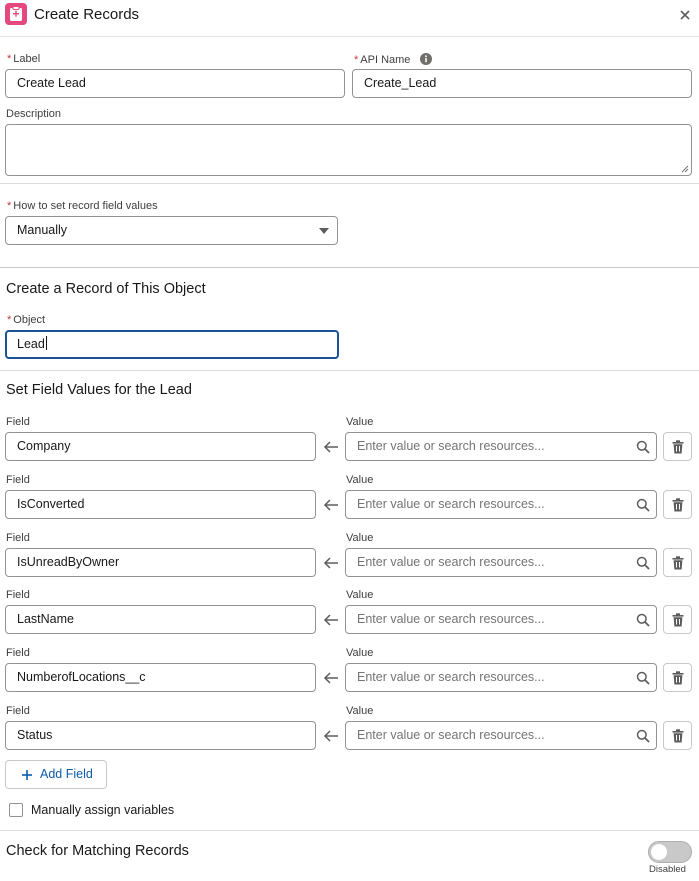 This screenshot has width=699, height=881. What do you see at coordinates (522, 83) in the screenshot?
I see `api-name-input: Create_Lead` at bounding box center [522, 83].